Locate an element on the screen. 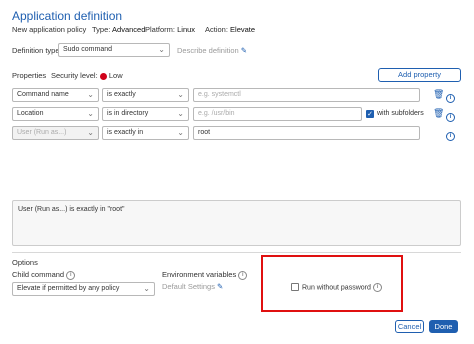  property-operator-select: is exactly in ⌄ is located at coordinates (145, 133).